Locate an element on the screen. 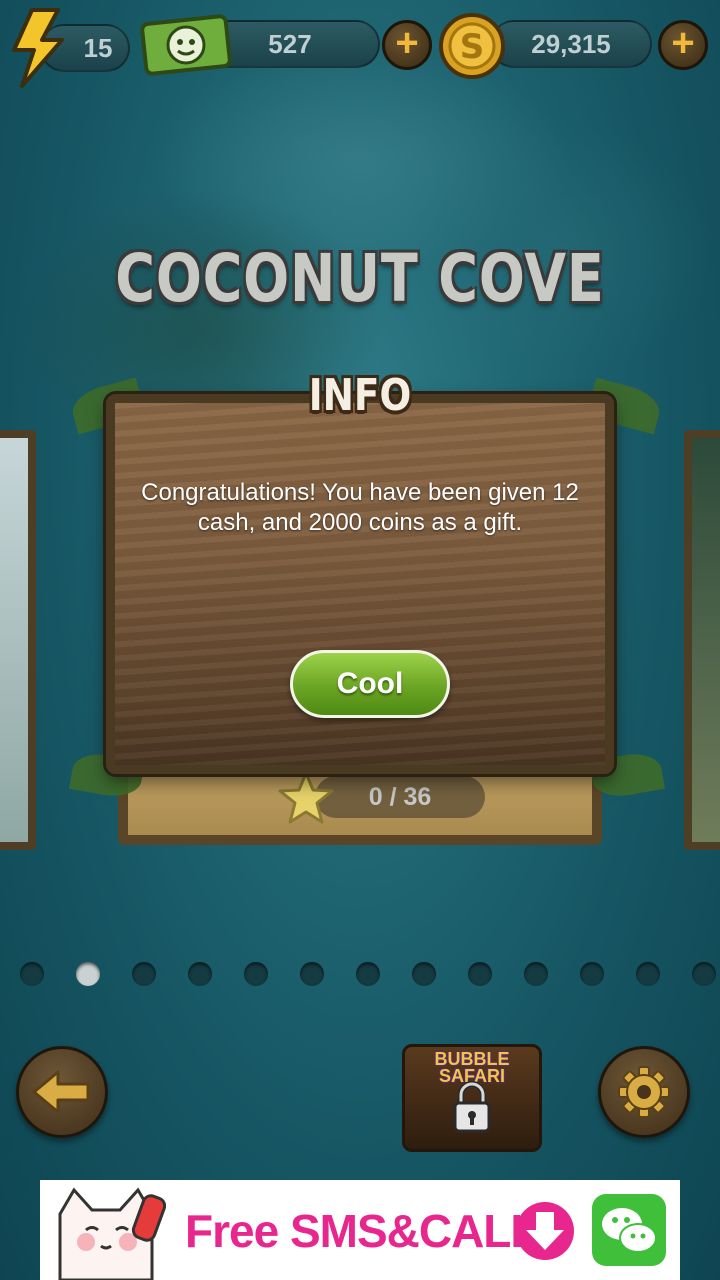 This screenshot has height=1280, width=720. star-progress-value: 0 / 36 is located at coordinates (400, 797).